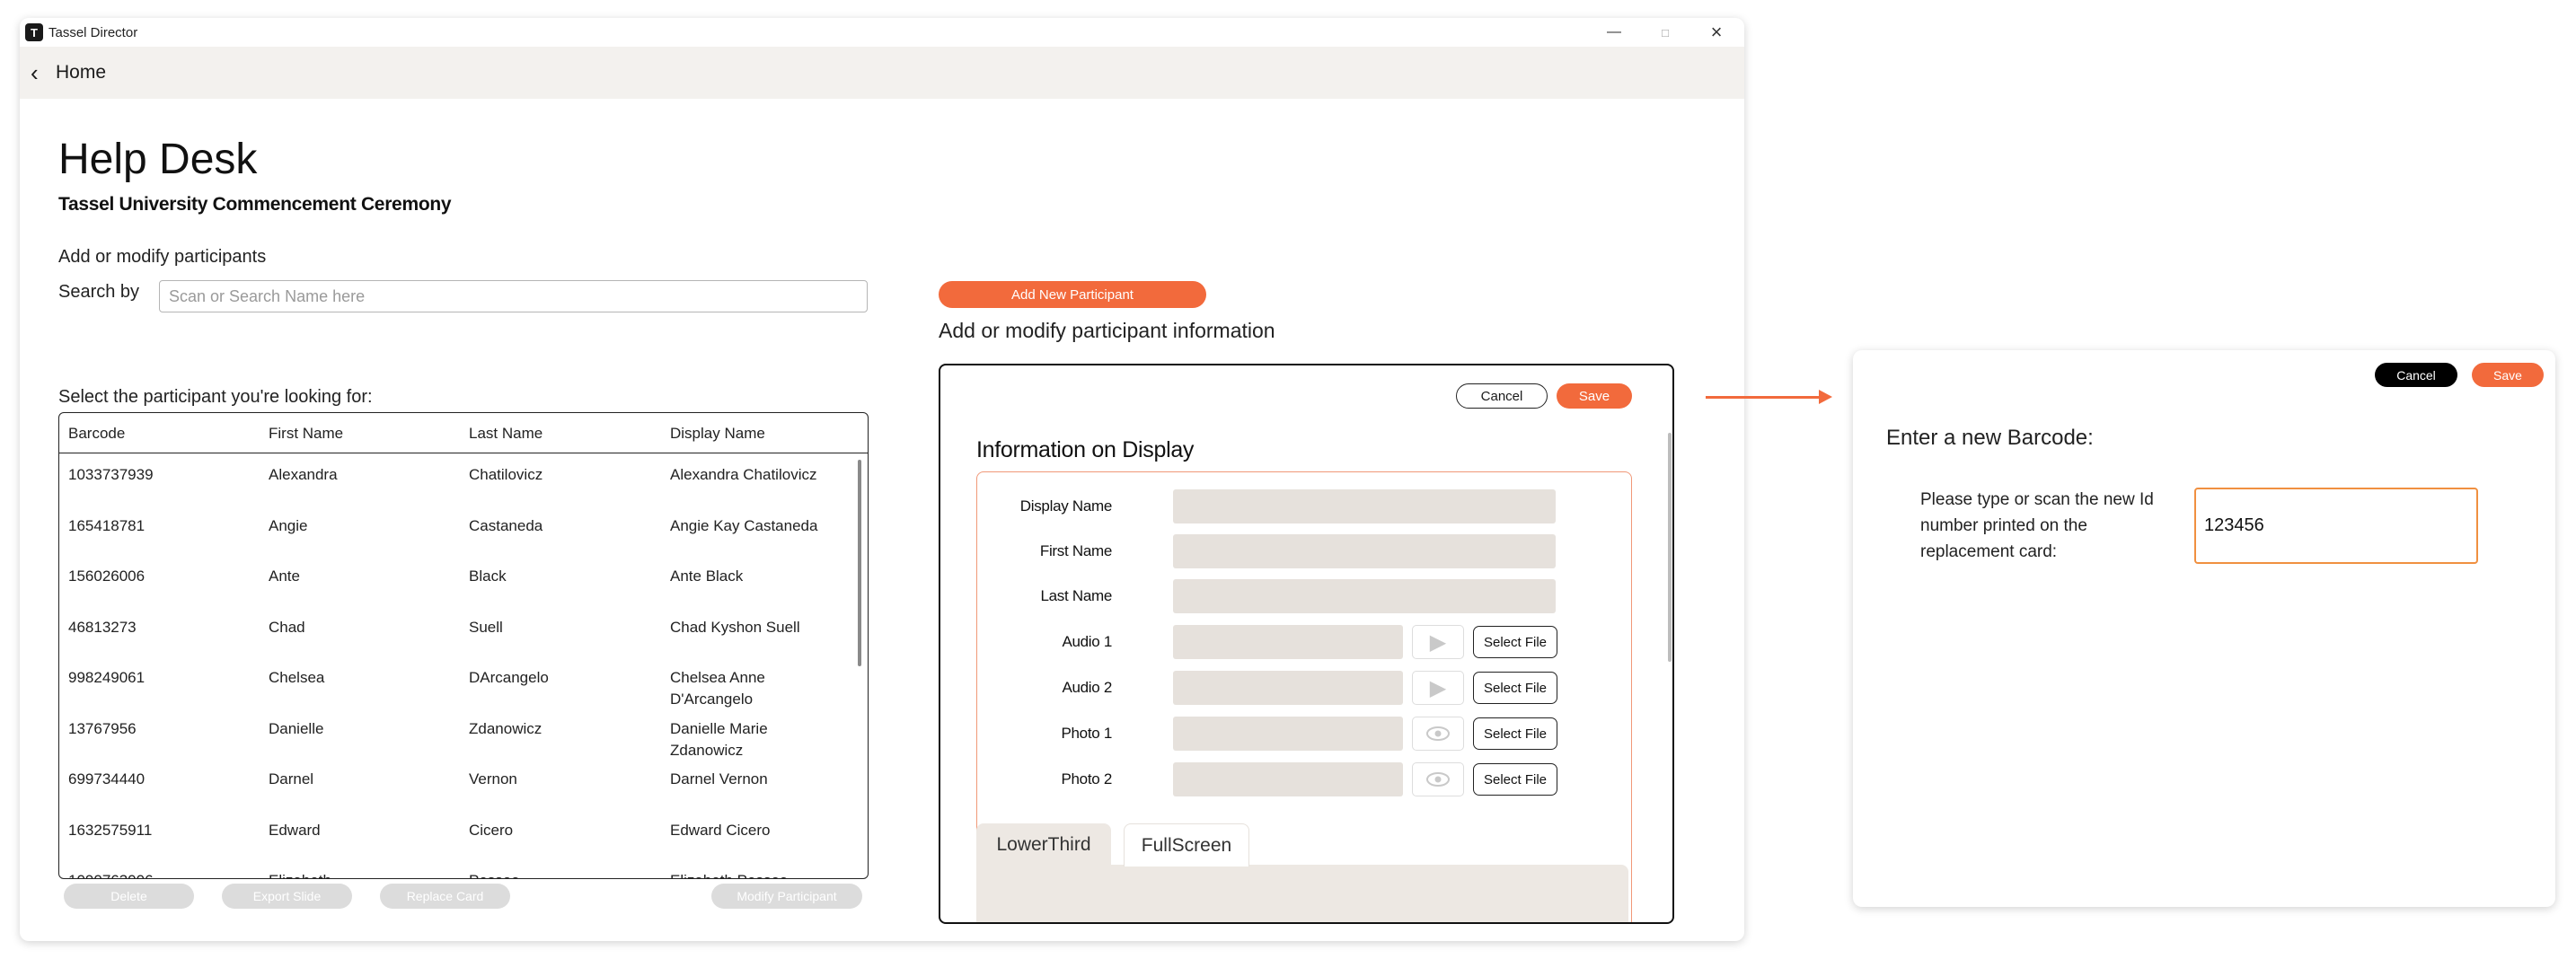 Image resolution: width=2576 pixels, height=959 pixels. Describe the element at coordinates (2508, 375) in the screenshot. I see `dialog-save-button: Save` at that location.